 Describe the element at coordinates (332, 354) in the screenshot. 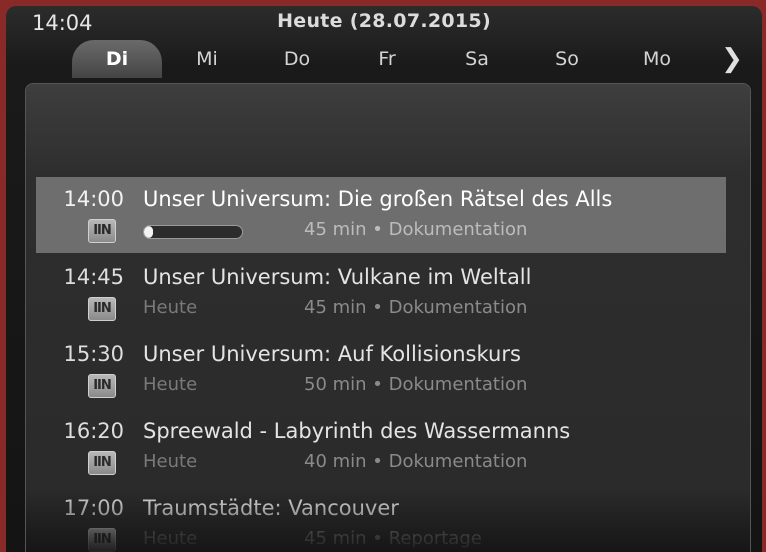

I see `programme-title: Unser Universum: Auf Kollisionskurs` at that location.